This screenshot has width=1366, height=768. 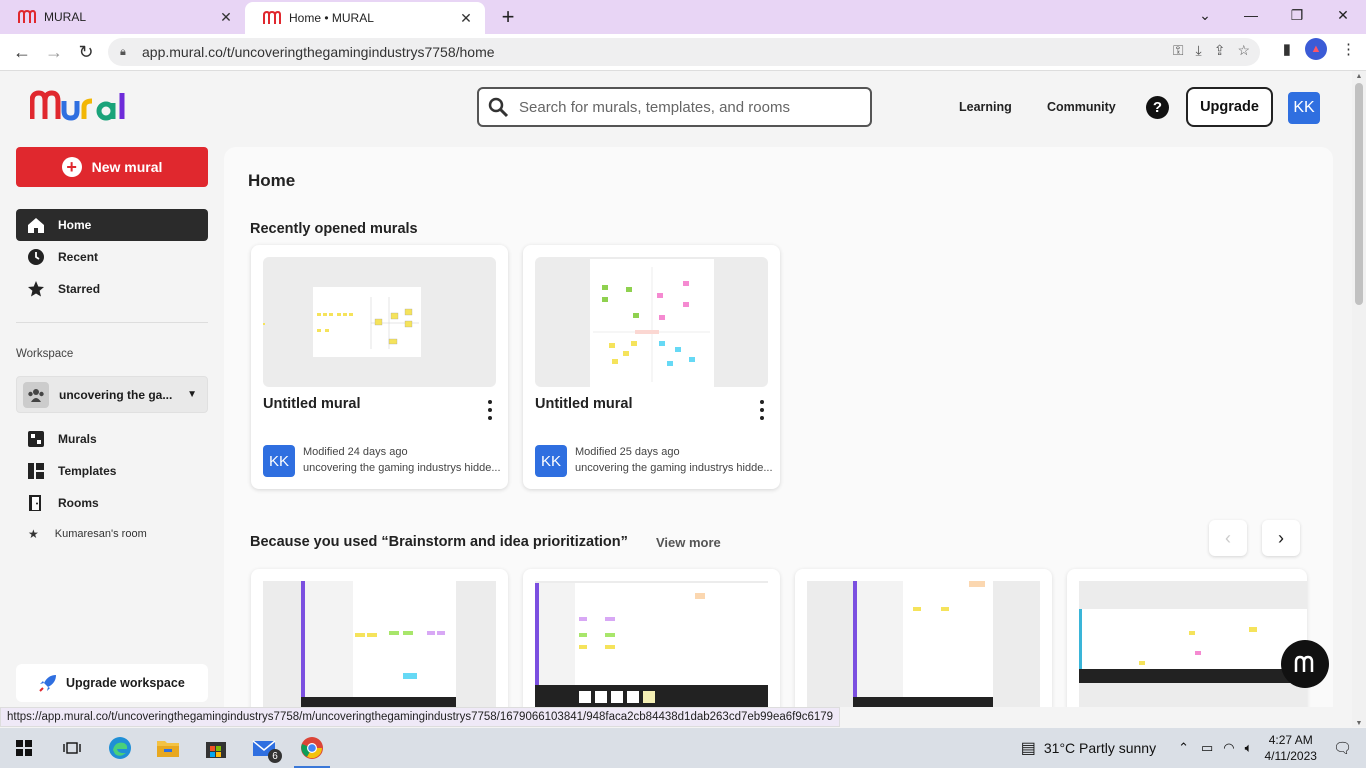 I want to click on templates-icon, so click(x=36, y=471).